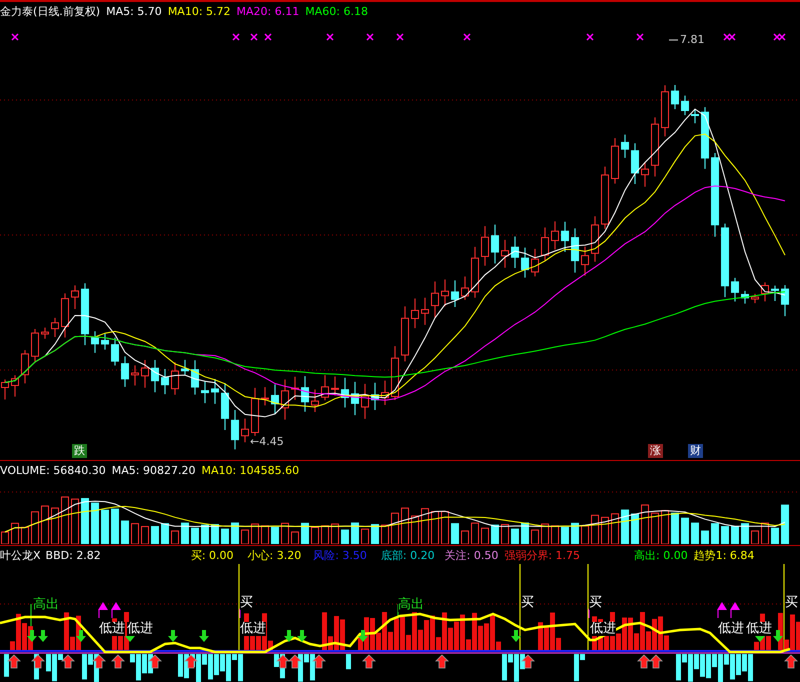 Image resolution: width=800 pixels, height=682 pixels. What do you see at coordinates (267, 441) in the screenshot?
I see `low-price-label: ←4.45` at bounding box center [267, 441].